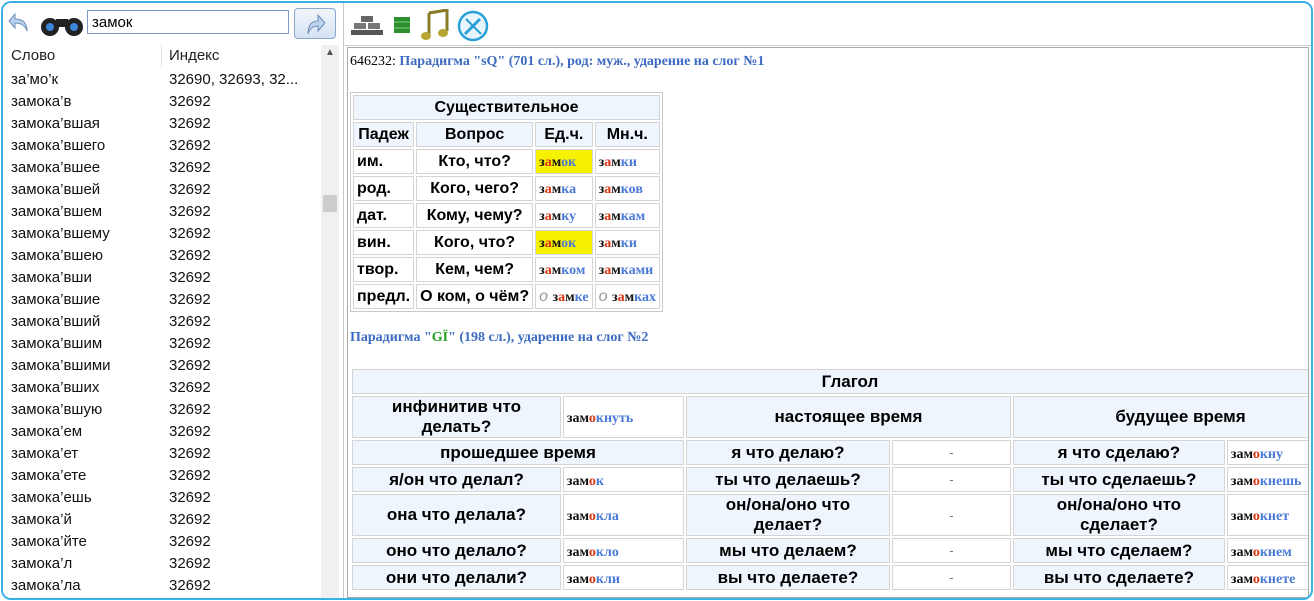 Image resolution: width=1314 pixels, height=601 pixels. Describe the element at coordinates (627, 215) in the screenshot. I see `plural-form: замкам` at that location.